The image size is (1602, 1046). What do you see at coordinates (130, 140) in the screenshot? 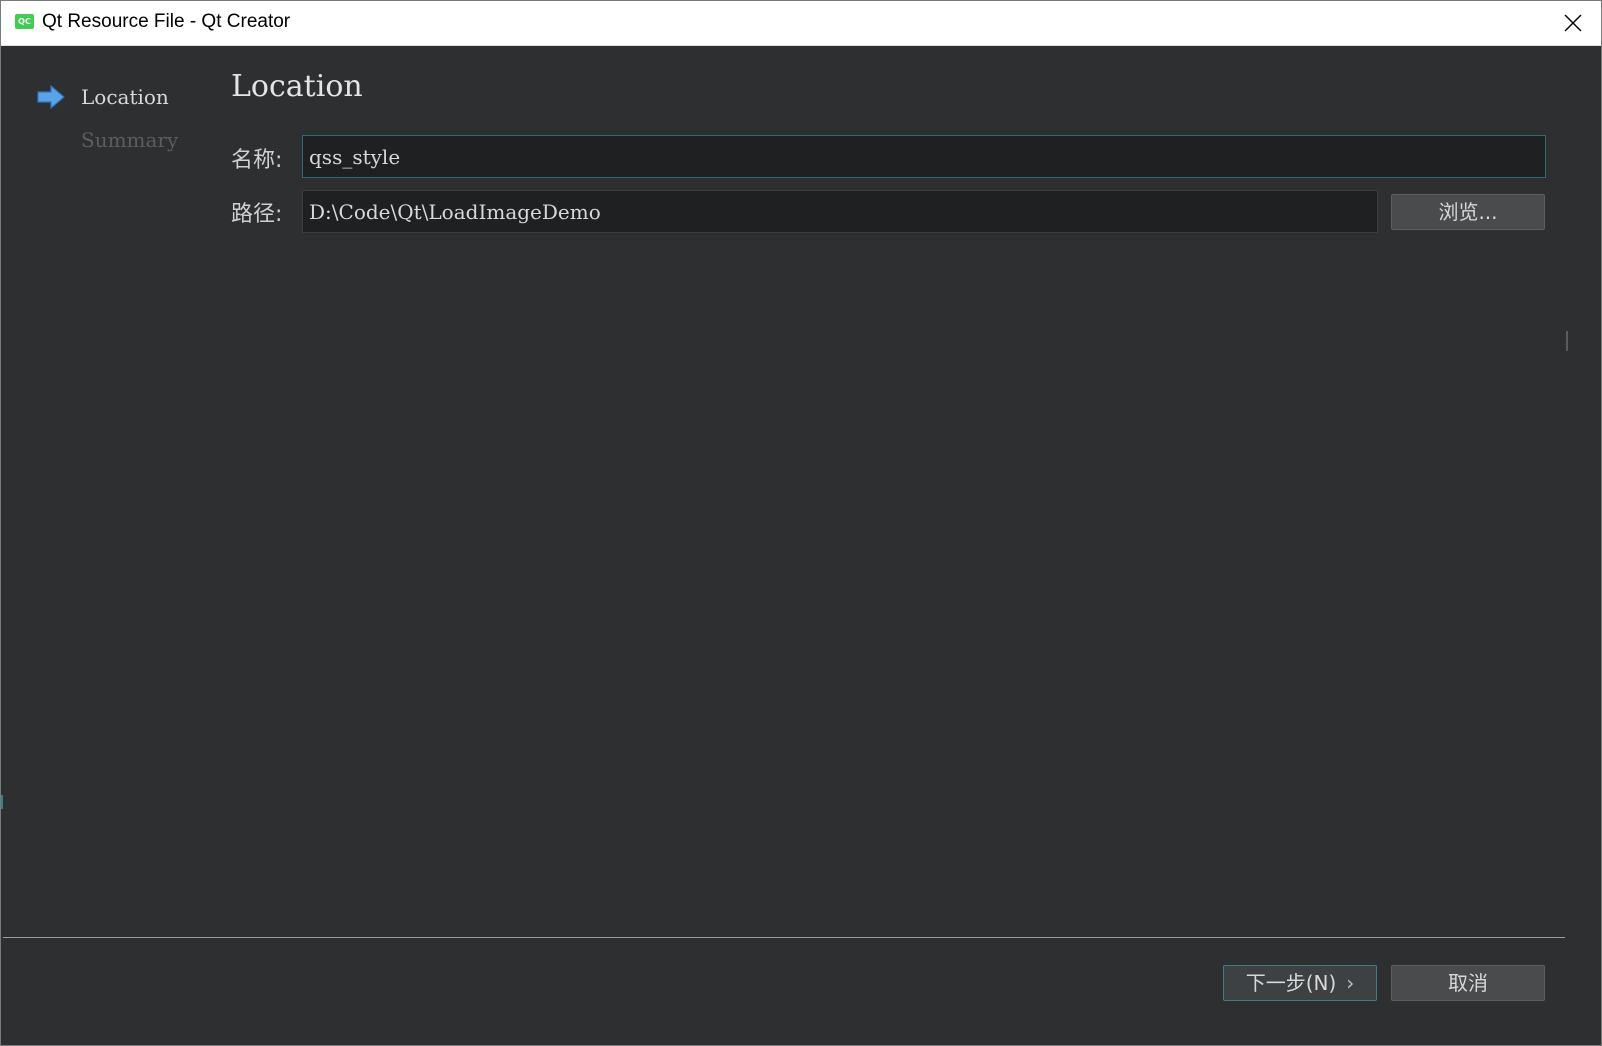
I see `step-summary: Summary` at bounding box center [130, 140].